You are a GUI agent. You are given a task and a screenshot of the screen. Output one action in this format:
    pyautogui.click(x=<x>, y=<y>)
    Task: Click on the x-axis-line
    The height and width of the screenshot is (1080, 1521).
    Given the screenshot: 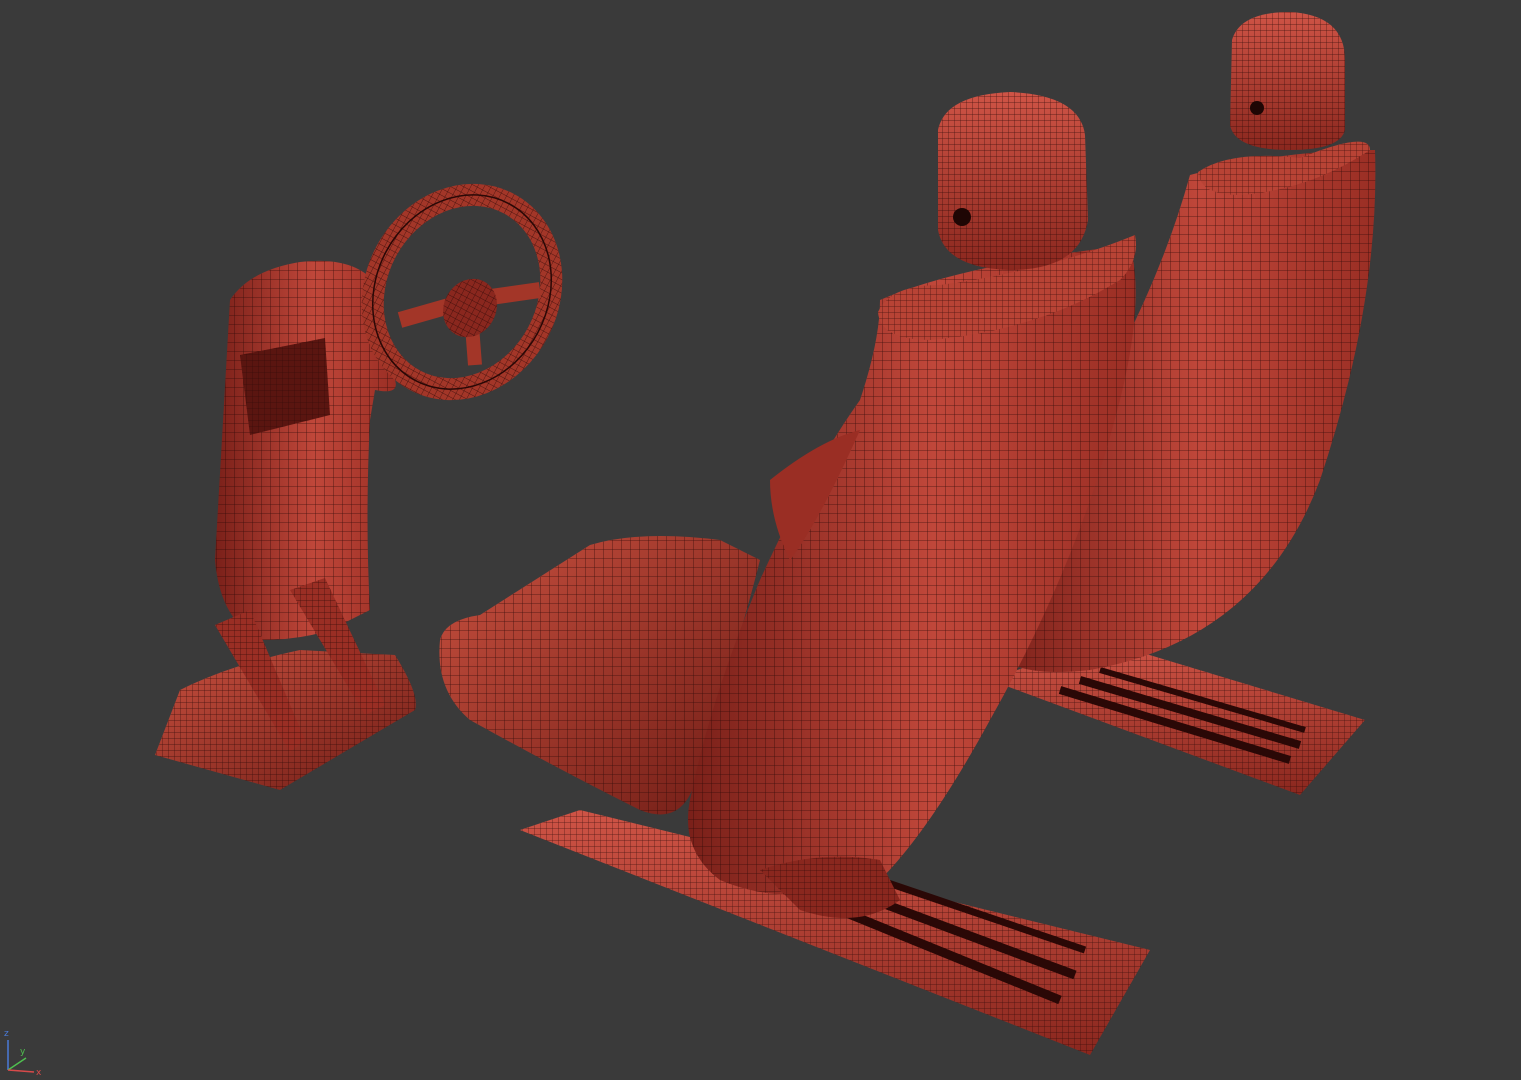 What is the action you would take?
    pyautogui.click(x=21, y=1071)
    